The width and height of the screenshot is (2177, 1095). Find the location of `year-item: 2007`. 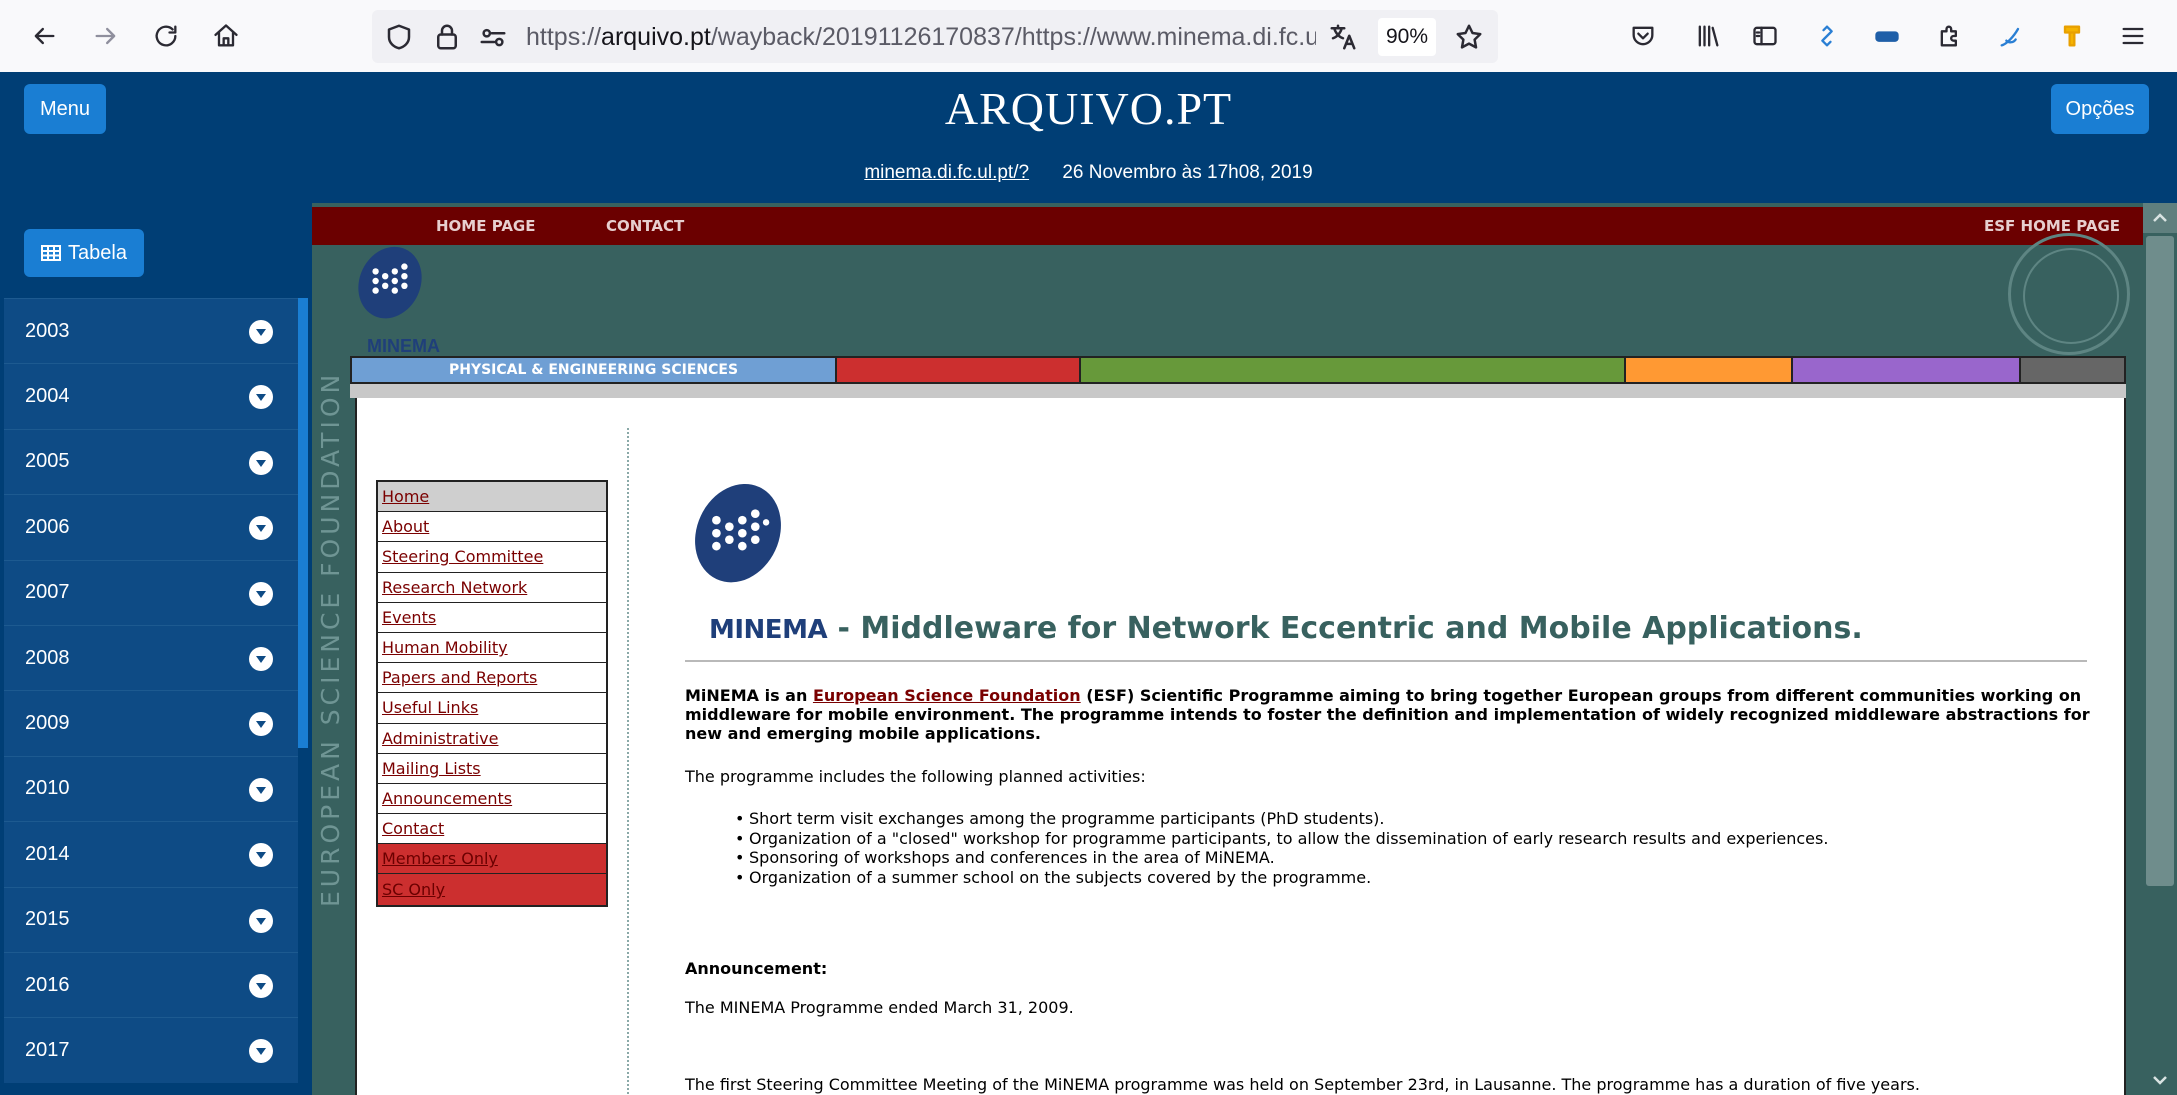

year-item: 2007 is located at coordinates (151, 592).